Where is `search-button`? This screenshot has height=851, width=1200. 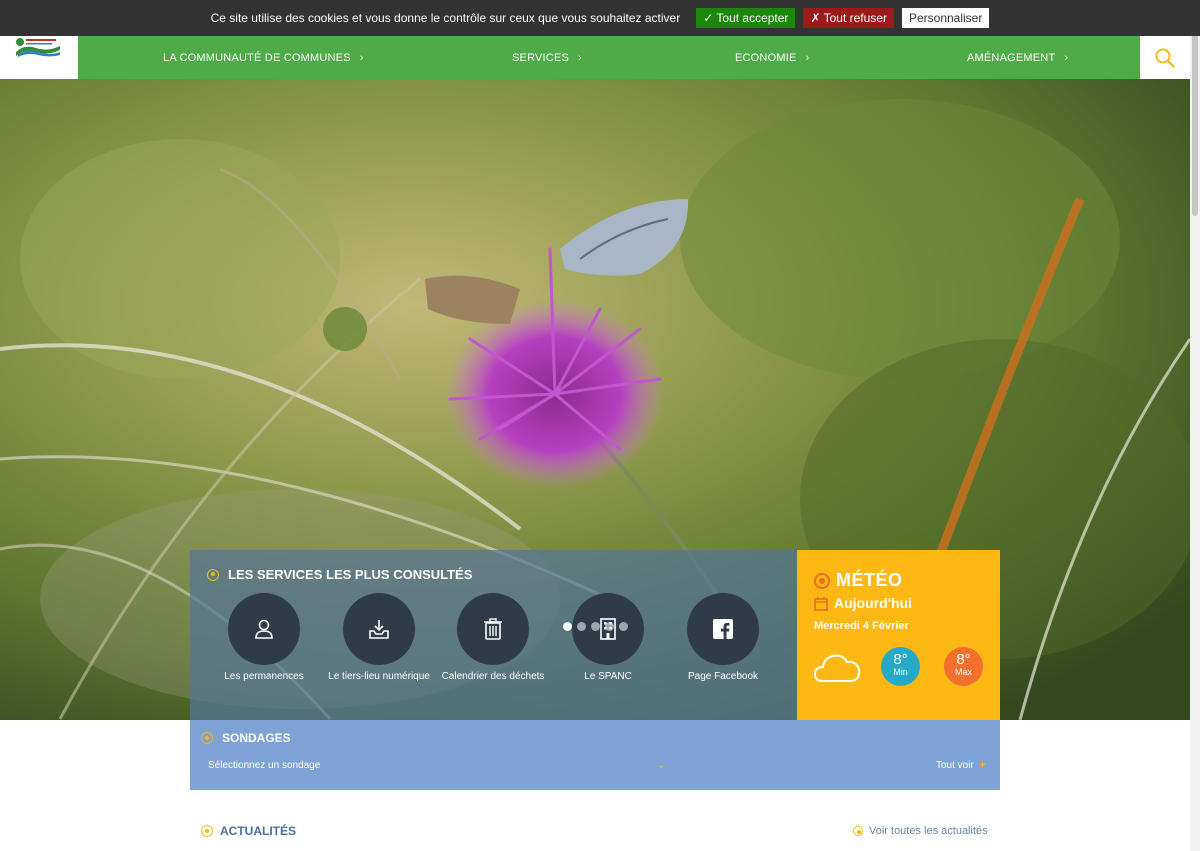 search-button is located at coordinates (1165, 57).